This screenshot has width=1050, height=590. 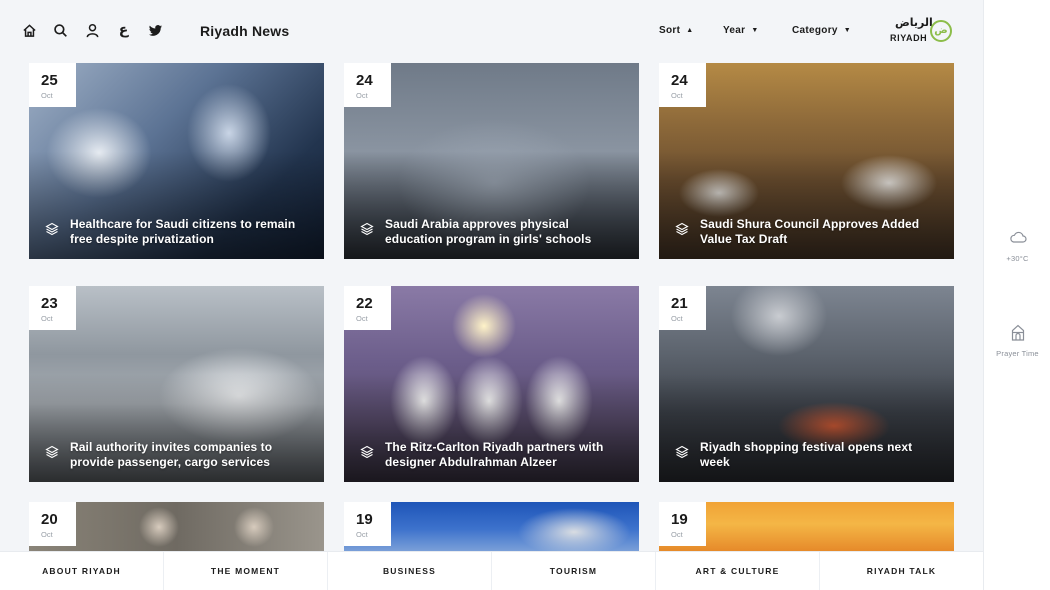 I want to click on user-icon, so click(x=92, y=30).